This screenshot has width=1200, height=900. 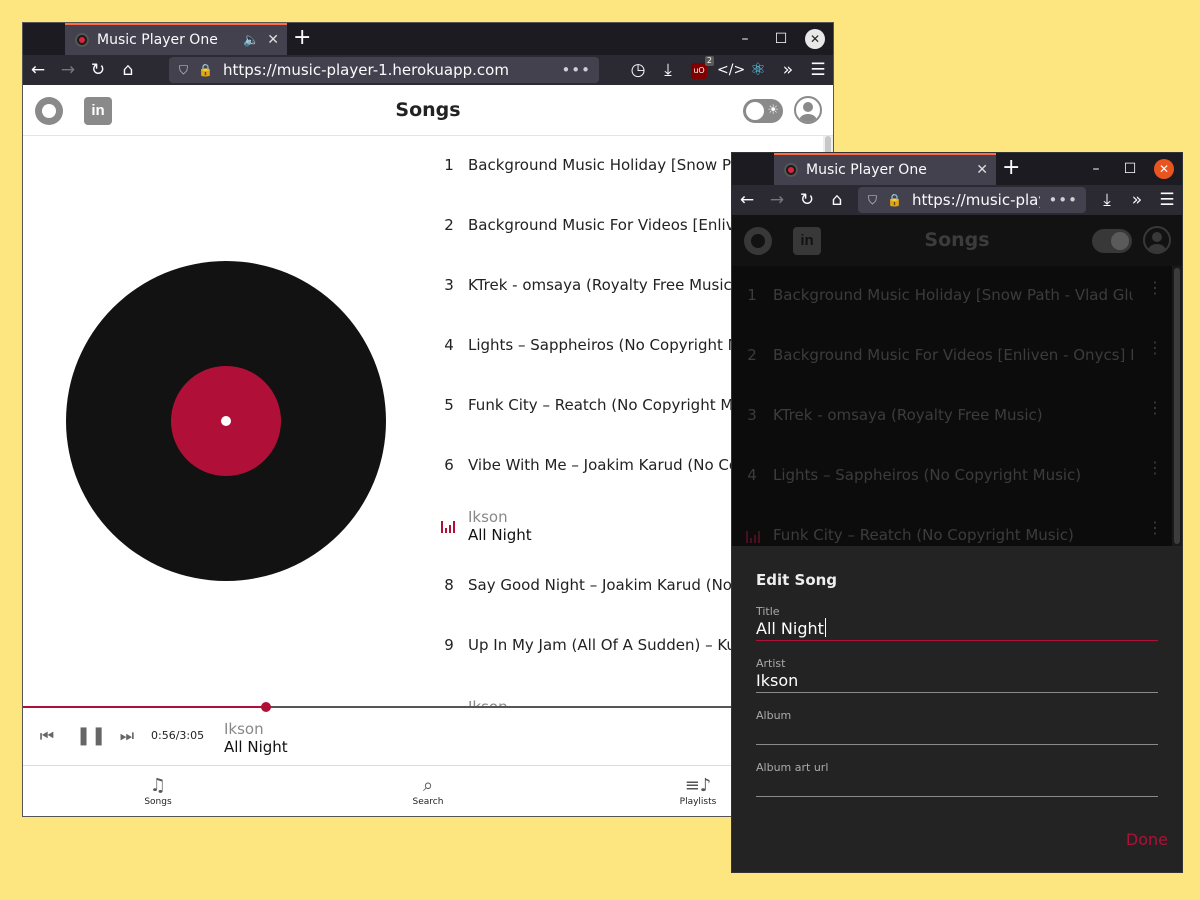 What do you see at coordinates (244, 729) in the screenshot?
I see `now-playing-artist: Ikson` at bounding box center [244, 729].